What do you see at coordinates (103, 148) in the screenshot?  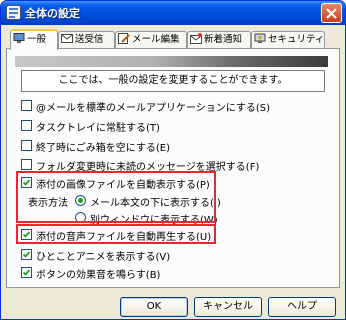 I see `option-label: 終了時にごみ箱を空にする(E)` at bounding box center [103, 148].